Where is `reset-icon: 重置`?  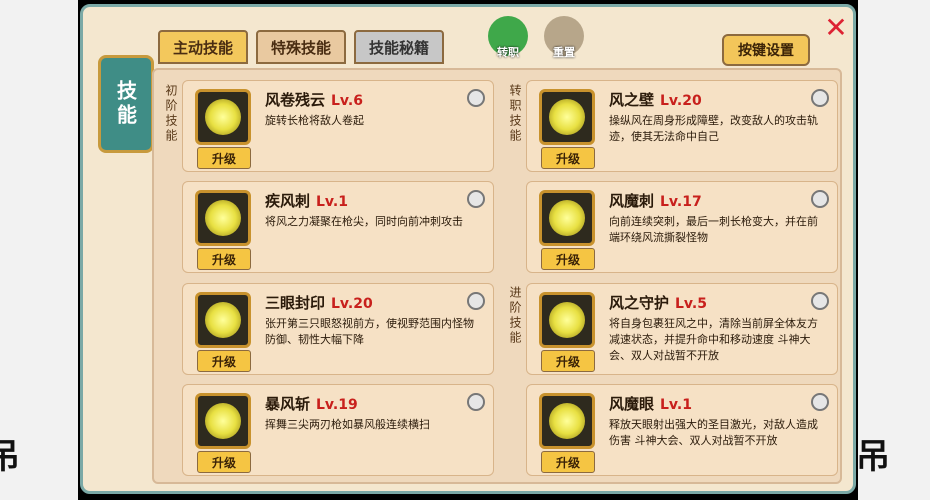 reset-icon: 重置 is located at coordinates (564, 37).